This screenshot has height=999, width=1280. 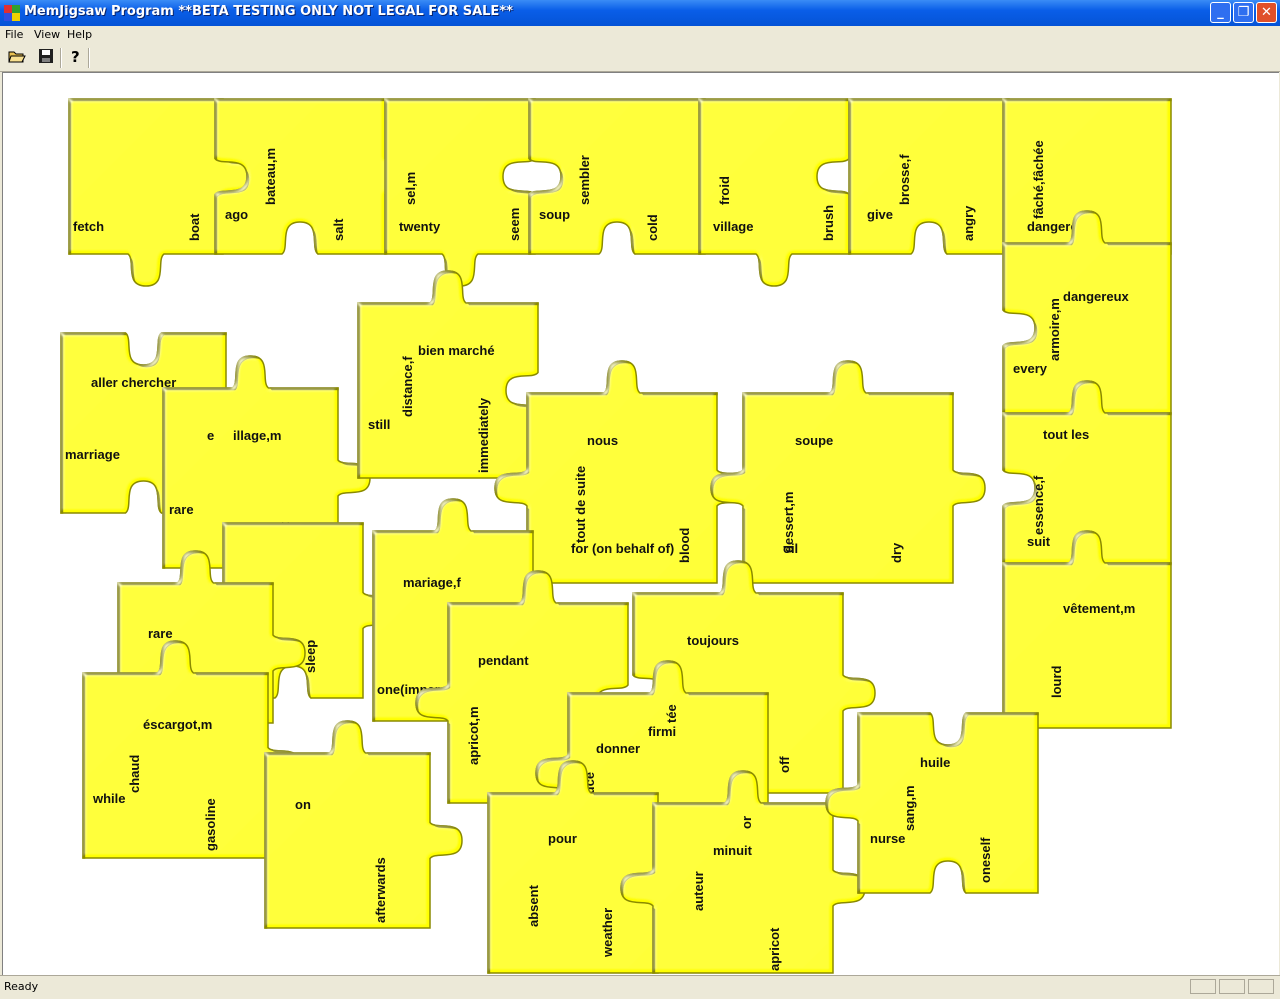 What do you see at coordinates (21, 986) in the screenshot?
I see `status-text: Ready` at bounding box center [21, 986].